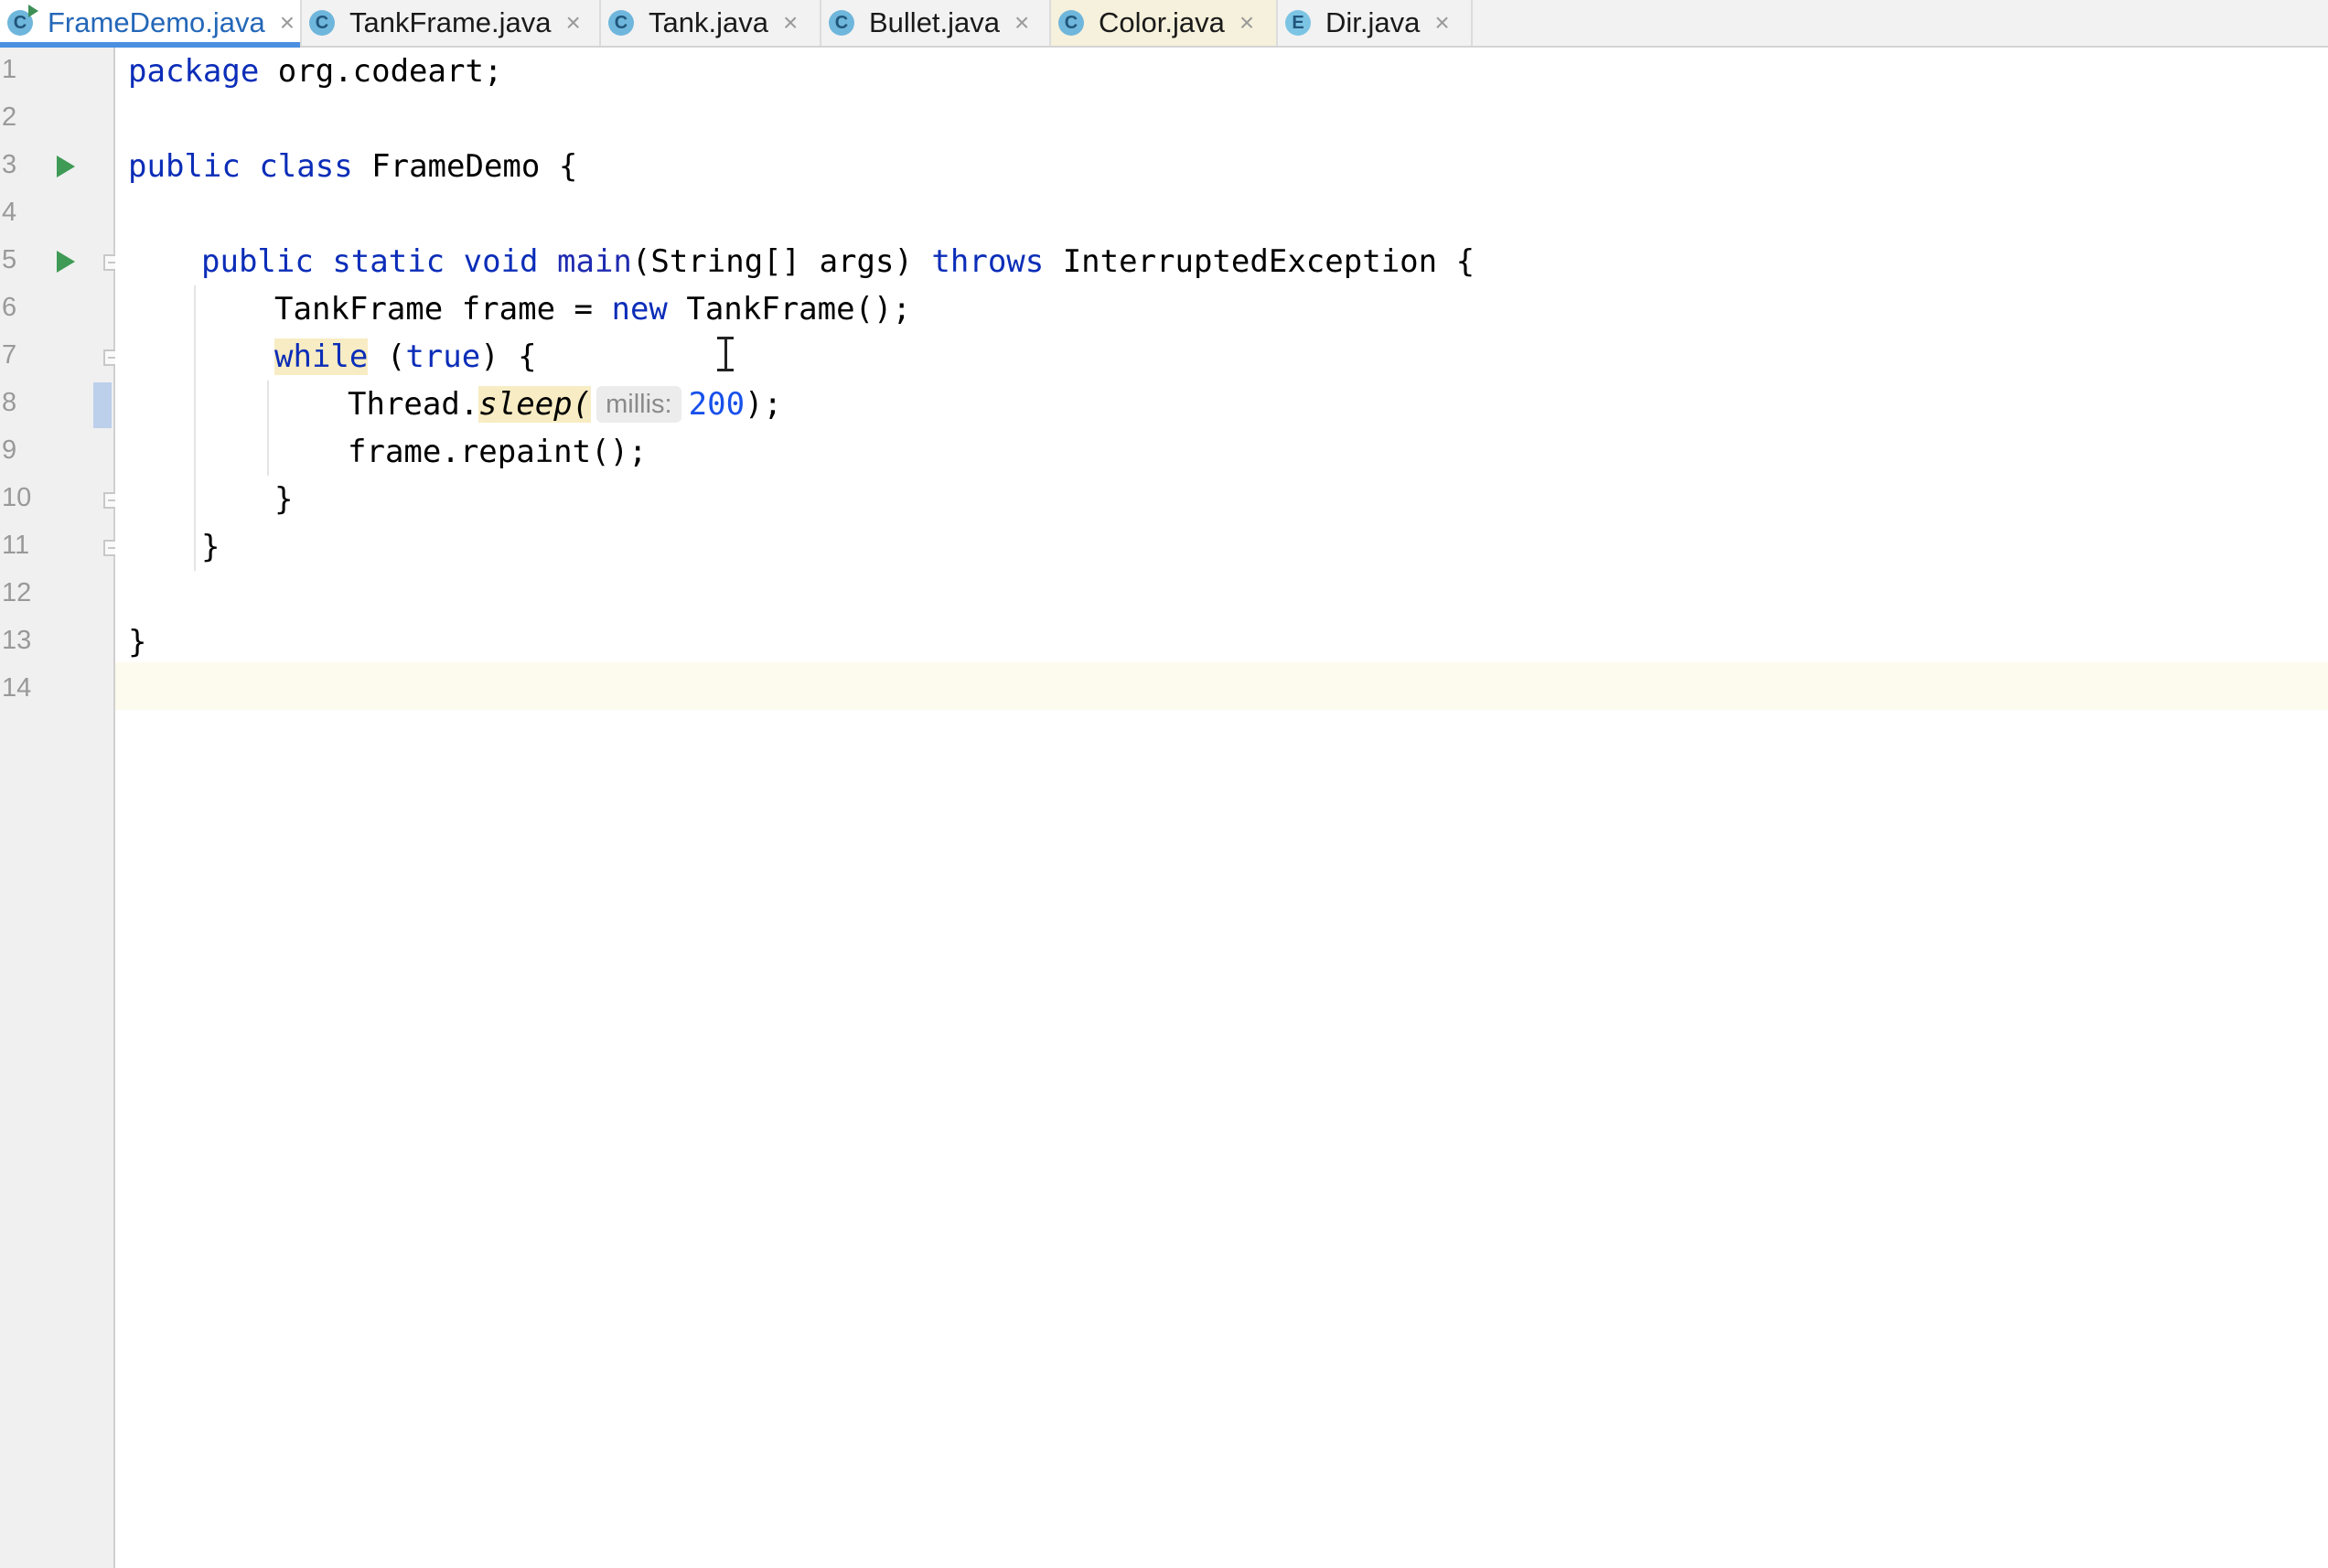 The height and width of the screenshot is (1568, 2328). I want to click on line-number: 14, so click(17, 688).